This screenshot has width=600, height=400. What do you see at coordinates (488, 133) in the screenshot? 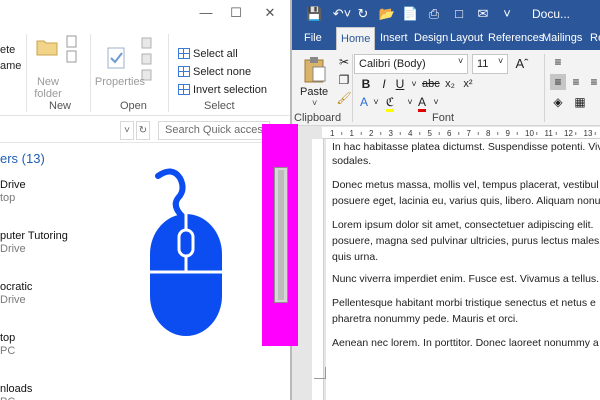
I see `ruler-tick-label: 8` at bounding box center [488, 133].